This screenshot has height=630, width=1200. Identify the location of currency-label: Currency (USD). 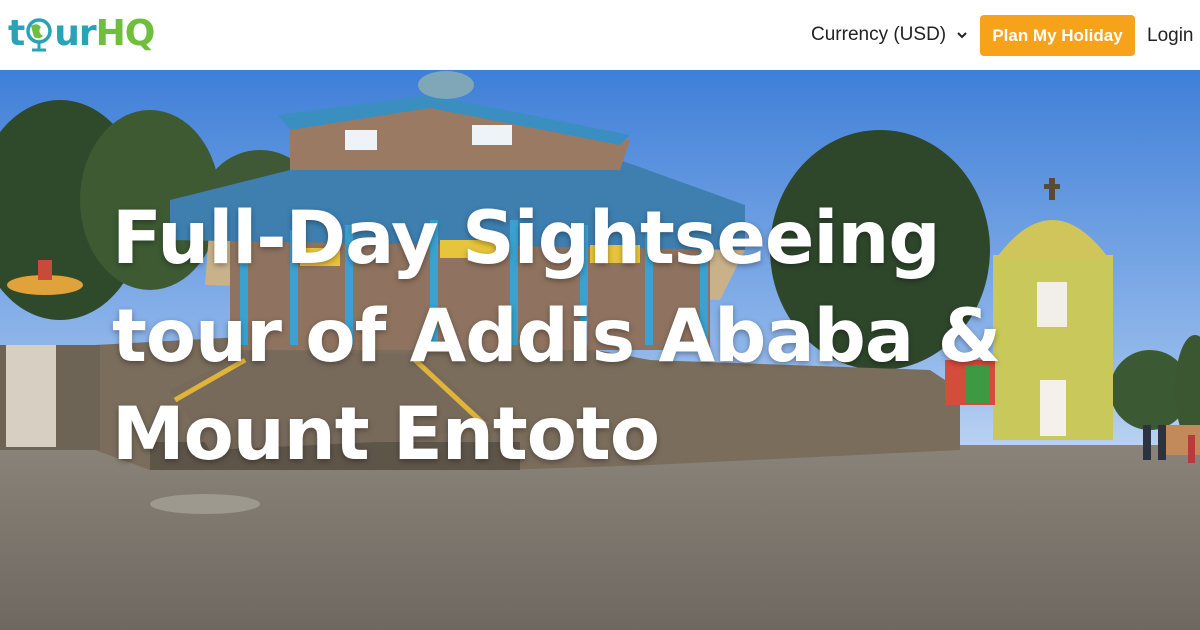
(879, 34).